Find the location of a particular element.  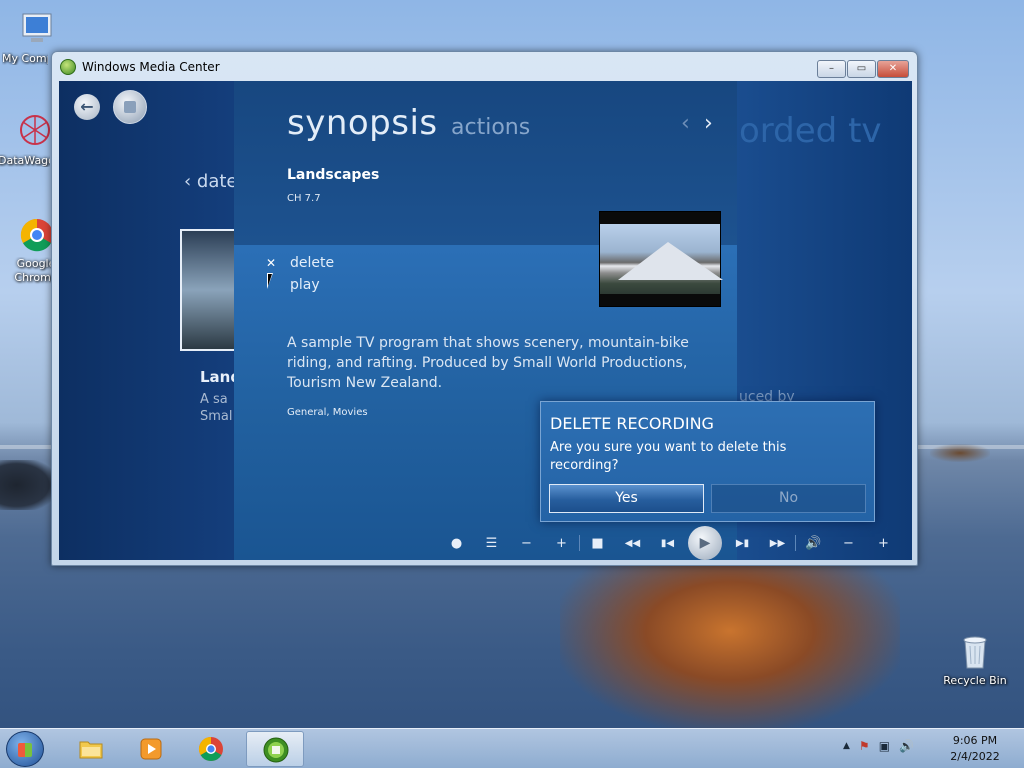

mouse-cursor-icon is located at coordinates (270, 281).